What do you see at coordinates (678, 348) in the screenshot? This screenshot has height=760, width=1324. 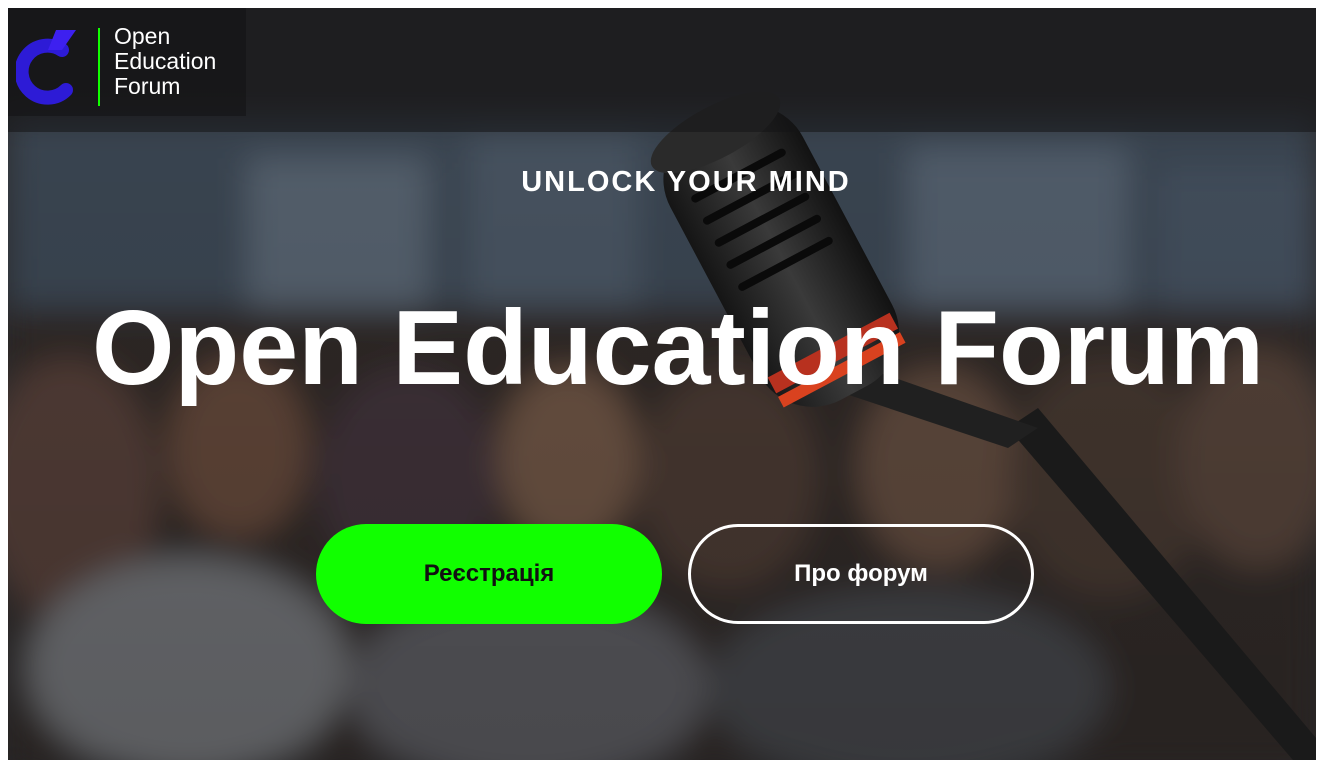 I see `hero-title: Open Education Forum` at bounding box center [678, 348].